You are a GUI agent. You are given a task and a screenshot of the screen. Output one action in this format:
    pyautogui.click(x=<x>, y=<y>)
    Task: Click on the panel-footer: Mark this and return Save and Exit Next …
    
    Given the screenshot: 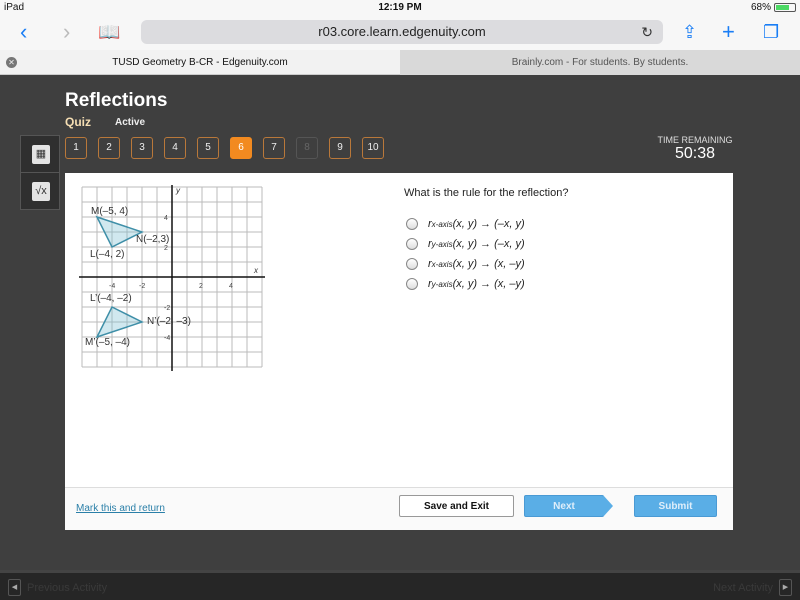 What is the action you would take?
    pyautogui.click(x=399, y=508)
    